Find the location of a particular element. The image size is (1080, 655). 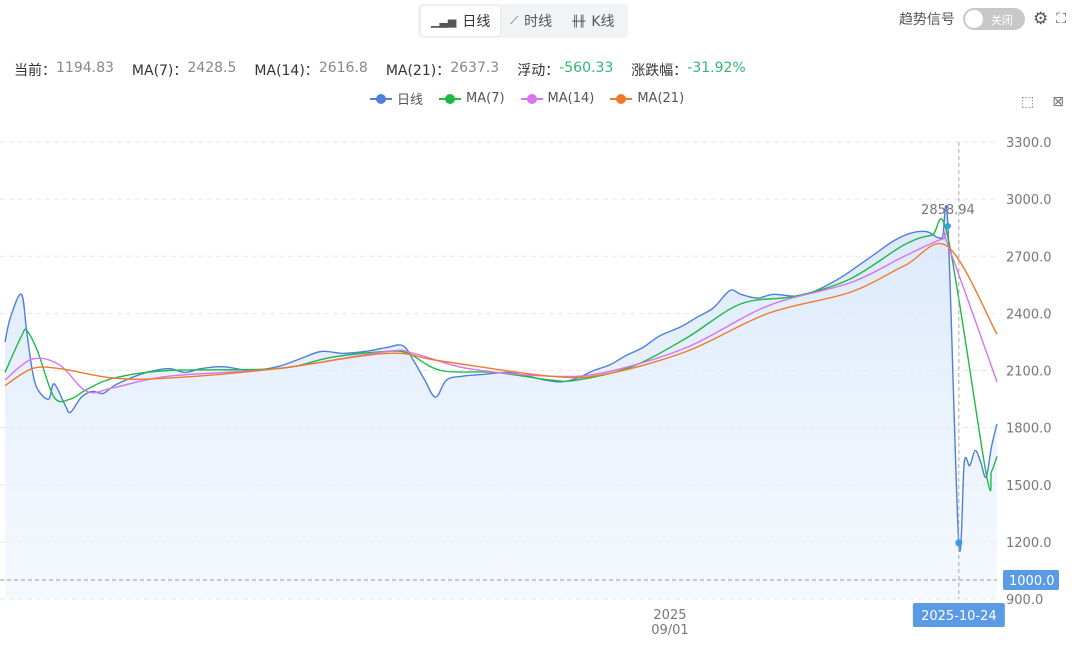

y-tick-label: 1800.0 is located at coordinates (1029, 429).